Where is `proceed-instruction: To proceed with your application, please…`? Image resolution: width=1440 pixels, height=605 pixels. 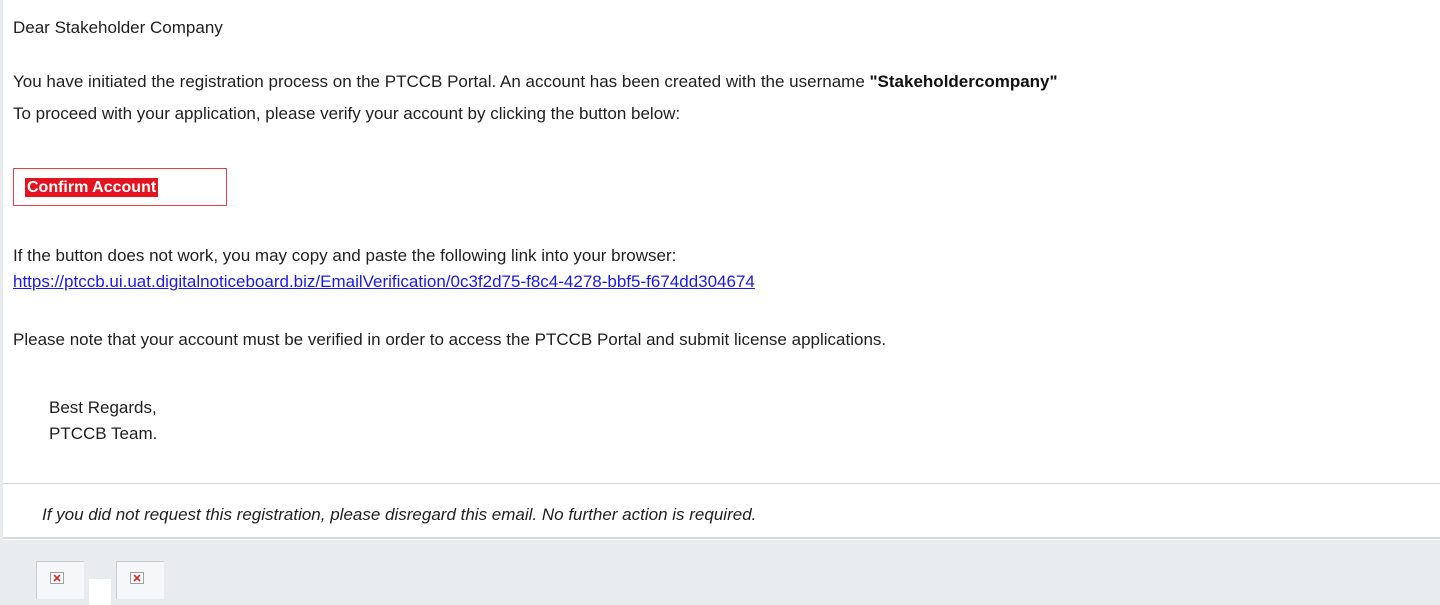 proceed-instruction: To proceed with your application, please… is located at coordinates (347, 113).